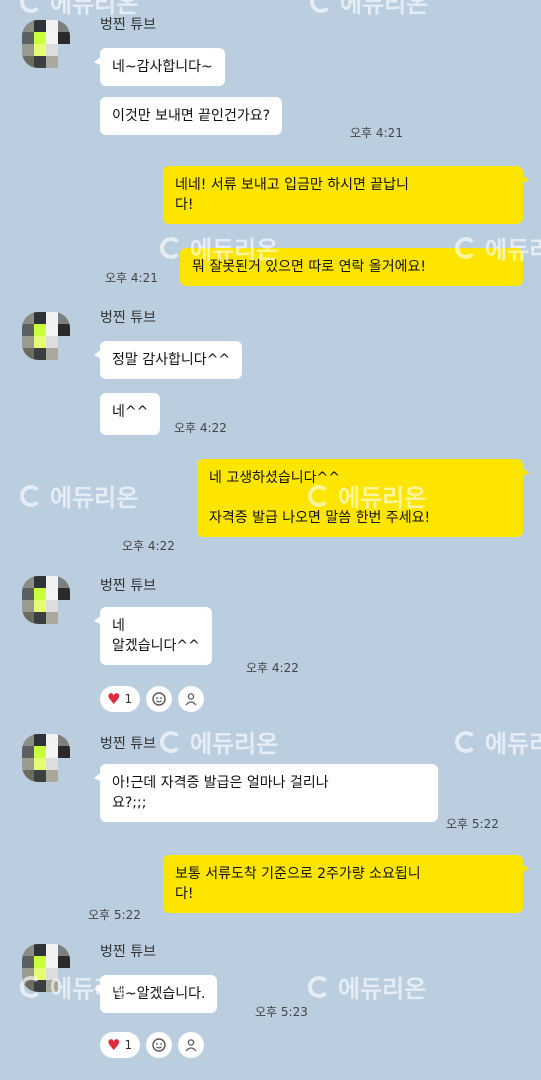  Describe the element at coordinates (159, 67) in the screenshot. I see `message-bubble: 네~감사합니다~` at that location.